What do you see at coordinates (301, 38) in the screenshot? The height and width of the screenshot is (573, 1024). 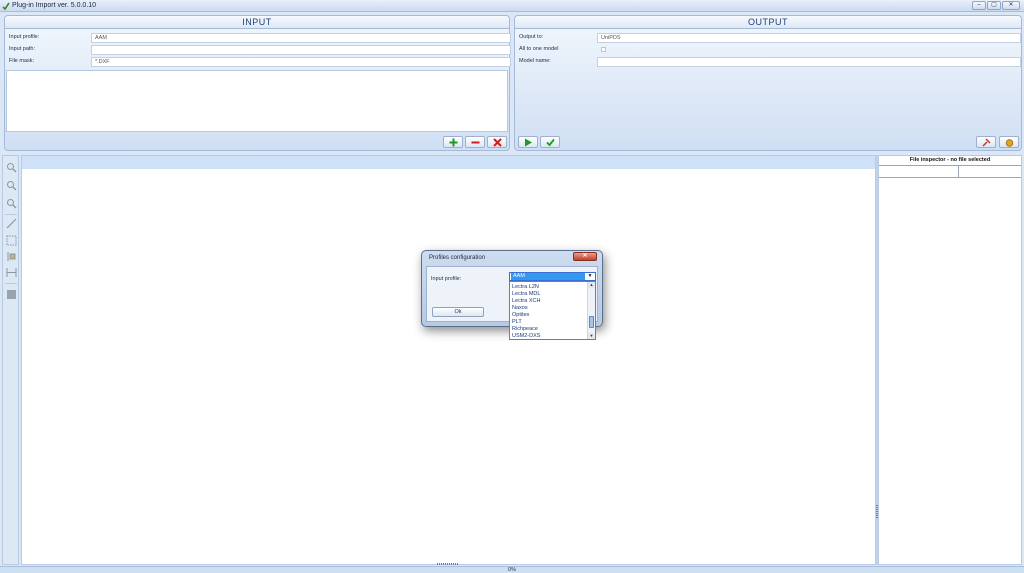 I see `input-profile-field: AAM` at bounding box center [301, 38].